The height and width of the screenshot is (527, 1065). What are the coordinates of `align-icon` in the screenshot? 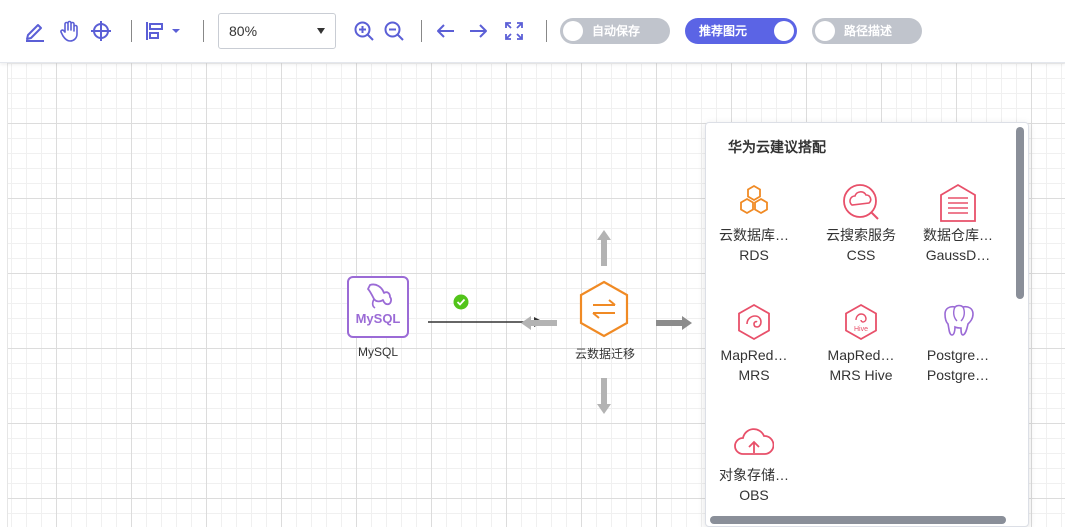 It's located at (155, 31).